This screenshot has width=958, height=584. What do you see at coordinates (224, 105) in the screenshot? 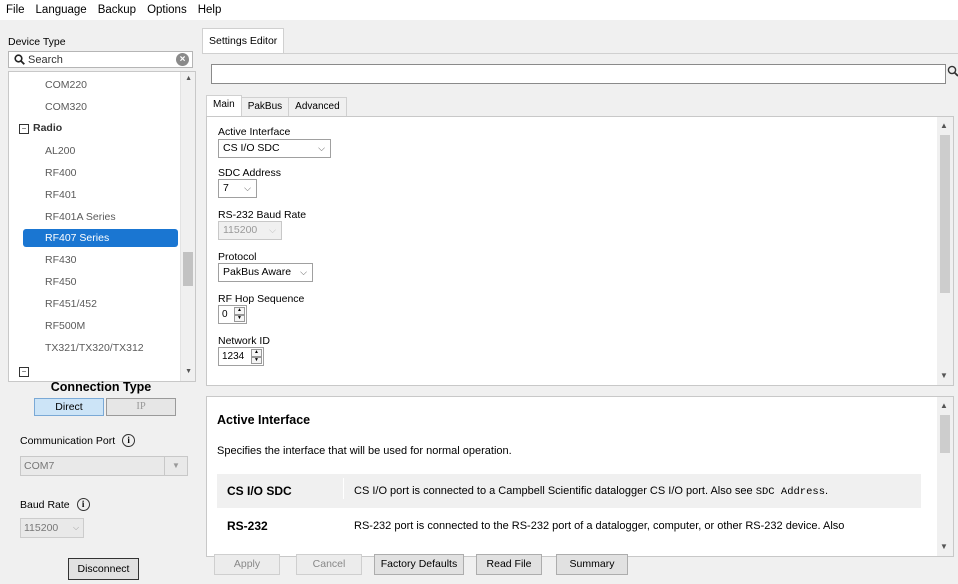
I see `tab-main: Main` at bounding box center [224, 105].